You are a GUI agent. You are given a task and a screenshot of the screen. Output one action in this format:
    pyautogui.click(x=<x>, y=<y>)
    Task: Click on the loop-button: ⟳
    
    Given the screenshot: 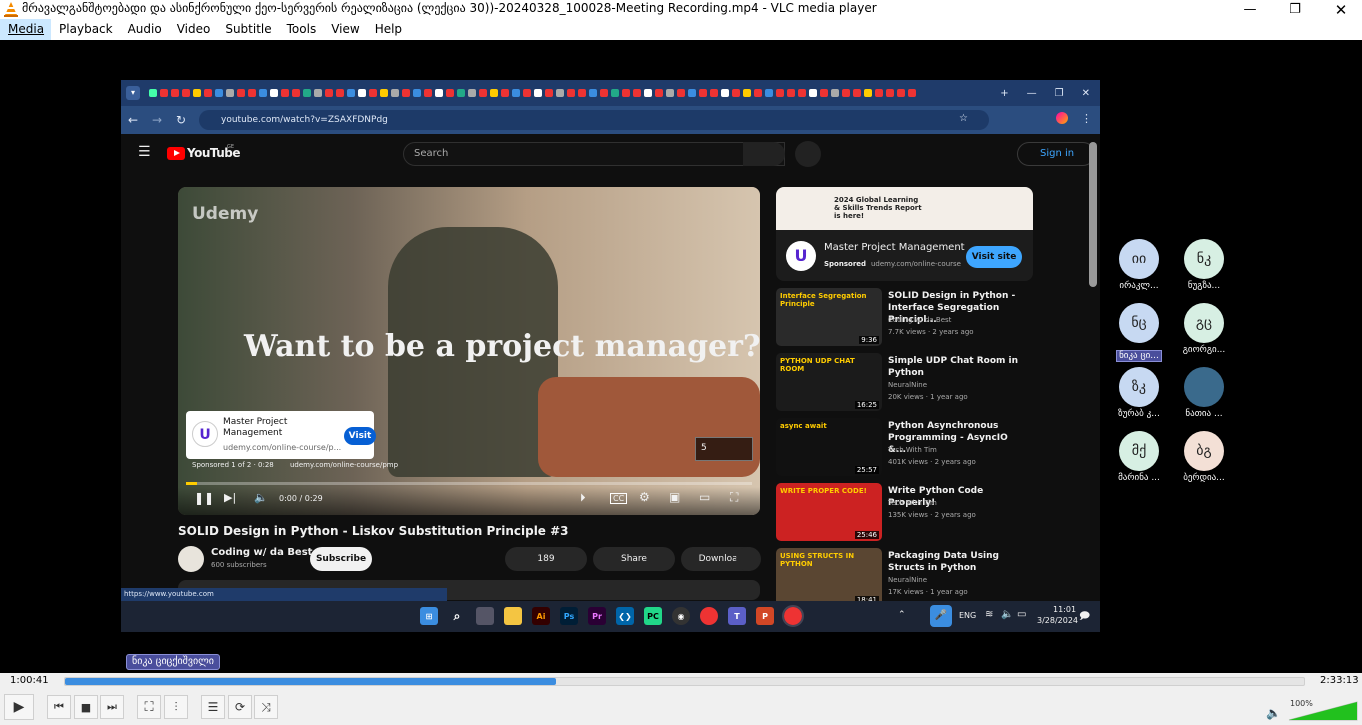 What is the action you would take?
    pyautogui.click(x=240, y=707)
    